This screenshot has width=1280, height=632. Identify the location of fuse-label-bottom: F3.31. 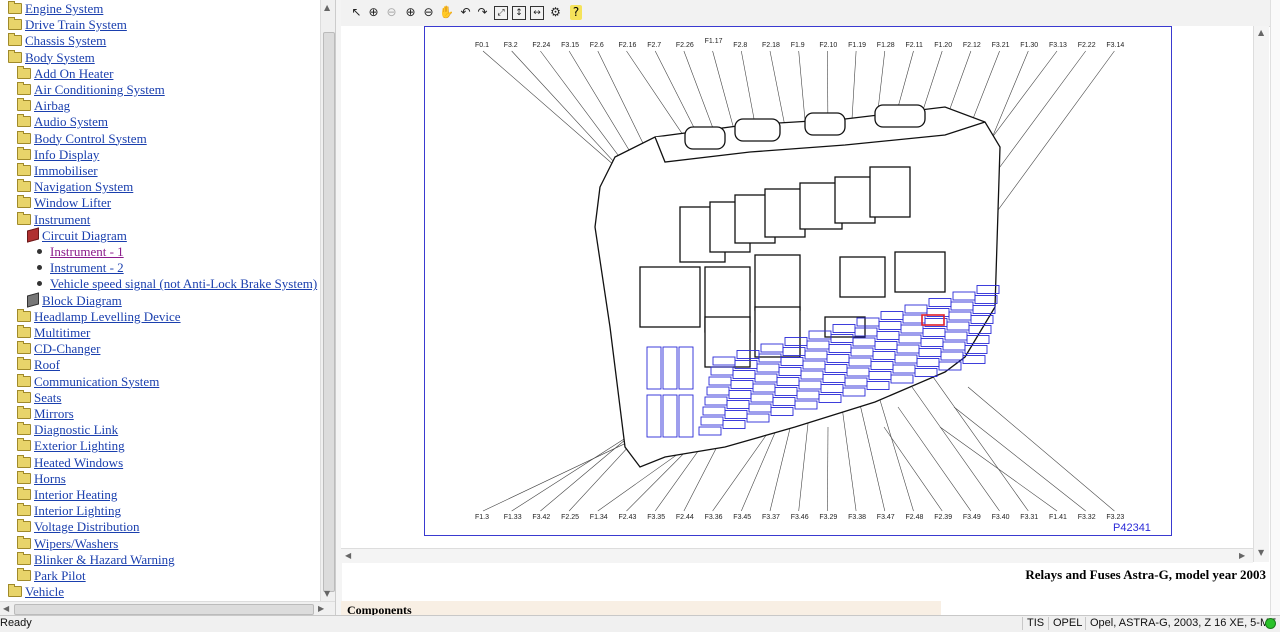
(1029, 517).